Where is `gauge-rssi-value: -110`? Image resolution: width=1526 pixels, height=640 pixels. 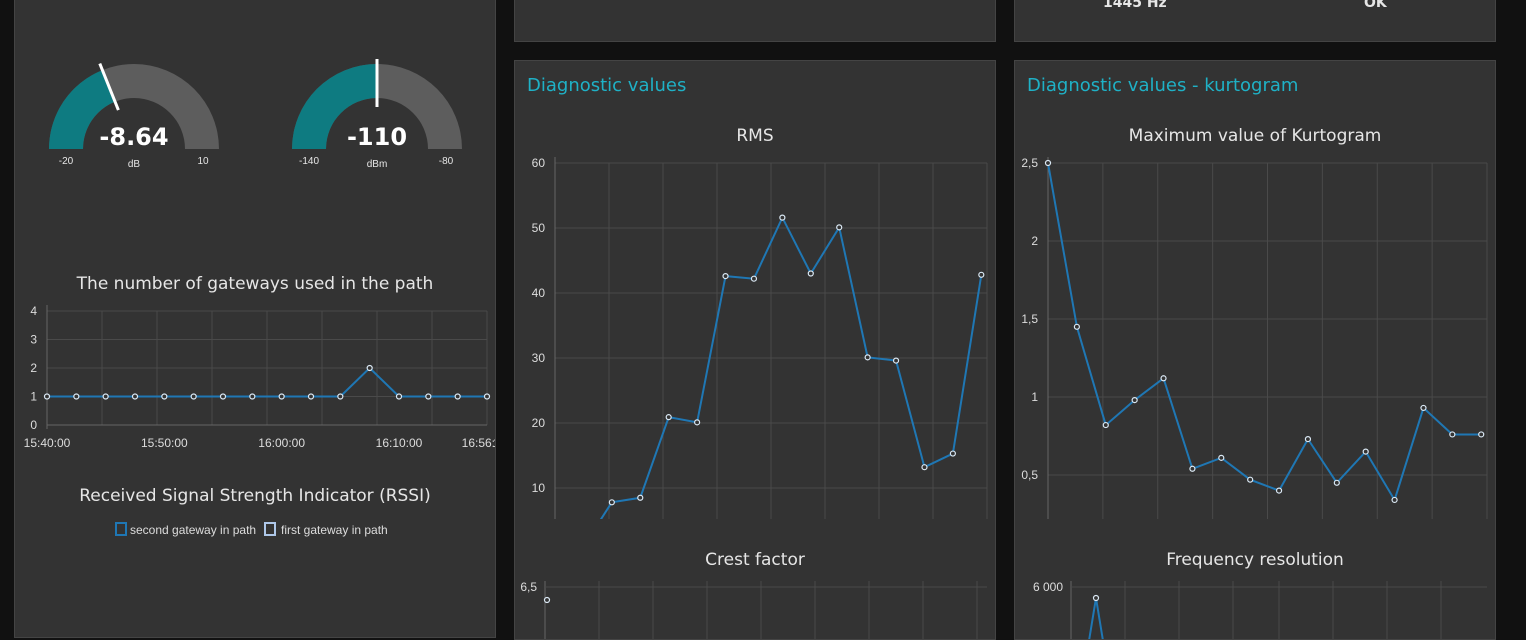 gauge-rssi-value: -110 is located at coordinates (377, 137).